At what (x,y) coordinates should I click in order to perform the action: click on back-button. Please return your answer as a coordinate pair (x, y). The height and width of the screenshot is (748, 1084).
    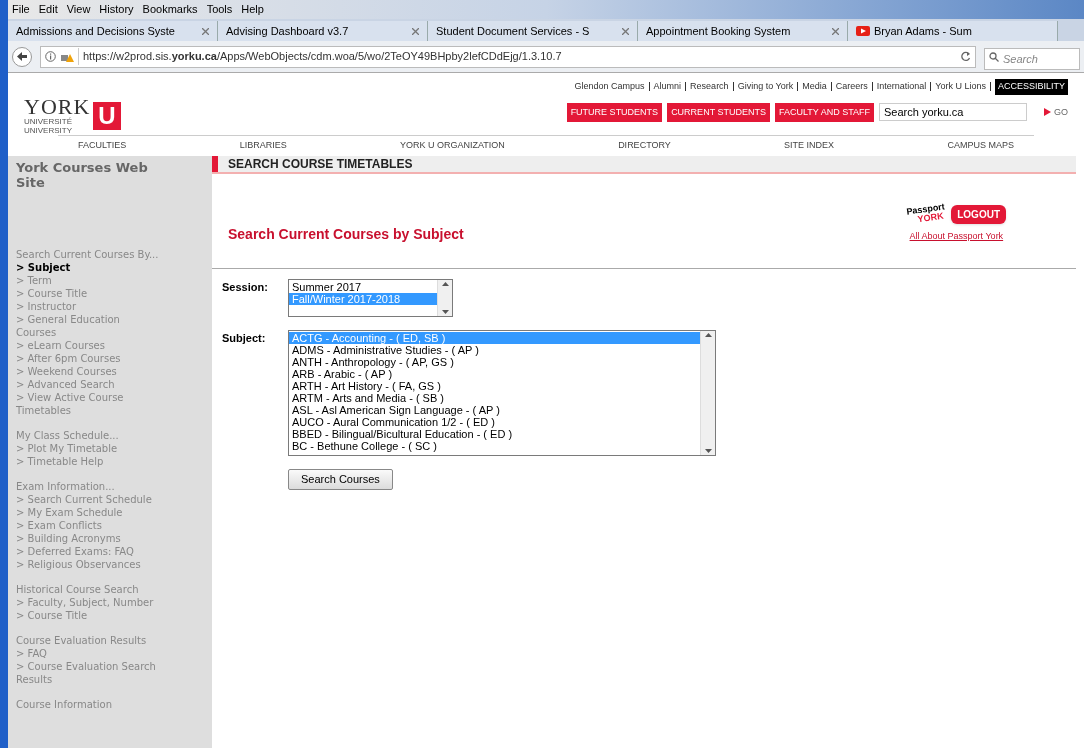
    Looking at the image, I should click on (22, 56).